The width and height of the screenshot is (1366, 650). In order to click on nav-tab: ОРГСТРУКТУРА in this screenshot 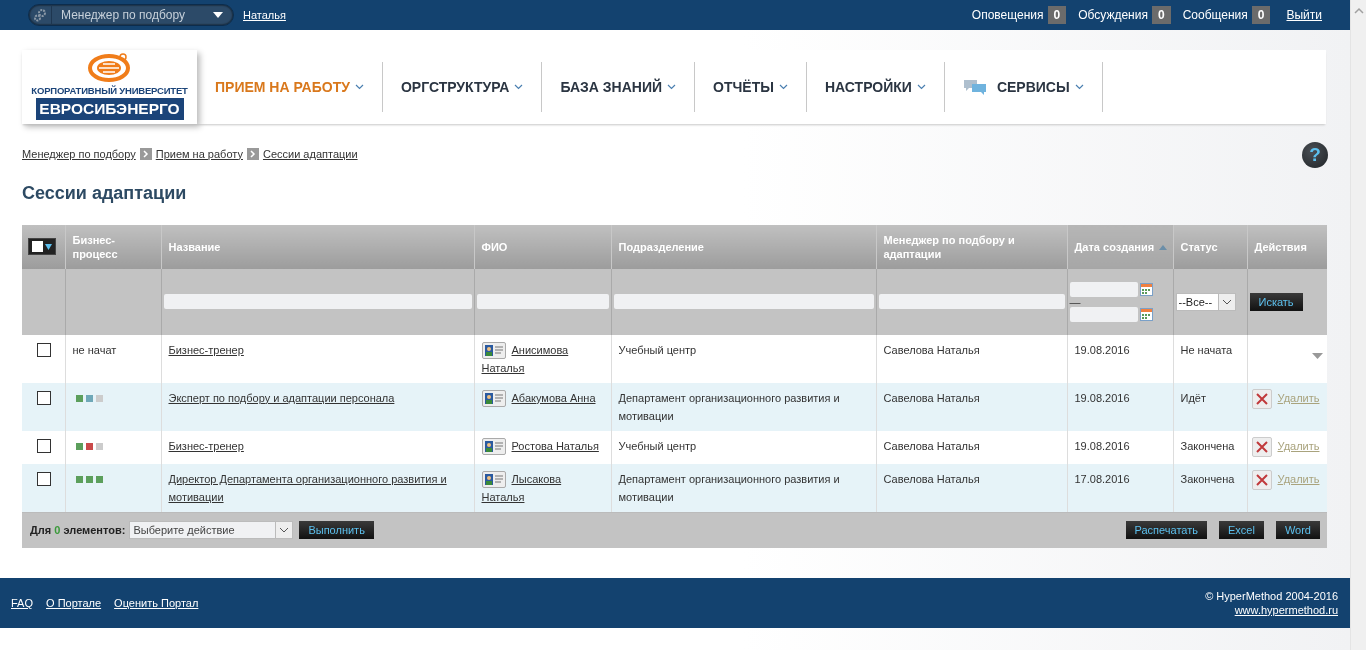, I will do `click(462, 86)`.